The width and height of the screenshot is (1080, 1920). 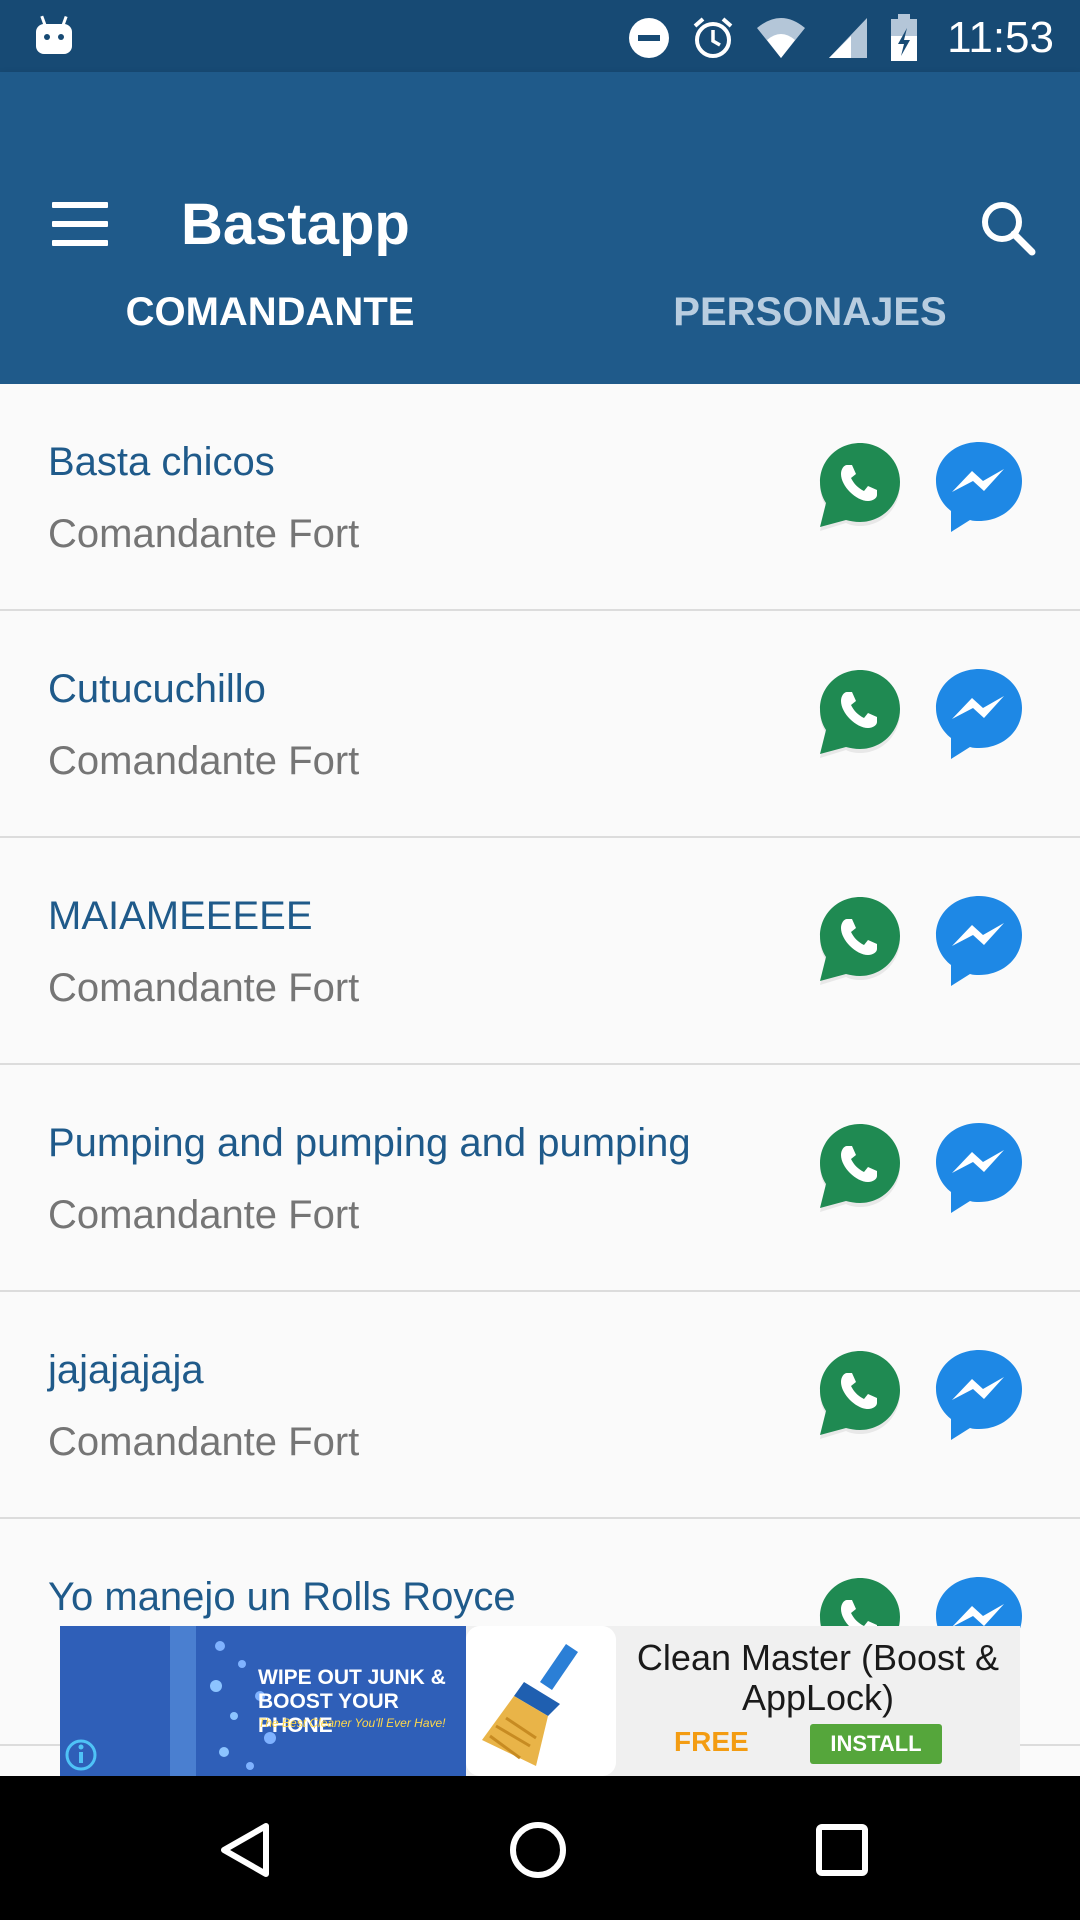 What do you see at coordinates (540, 951) in the screenshot?
I see `list-item: MAIAMEEEEE Comandante Fort` at bounding box center [540, 951].